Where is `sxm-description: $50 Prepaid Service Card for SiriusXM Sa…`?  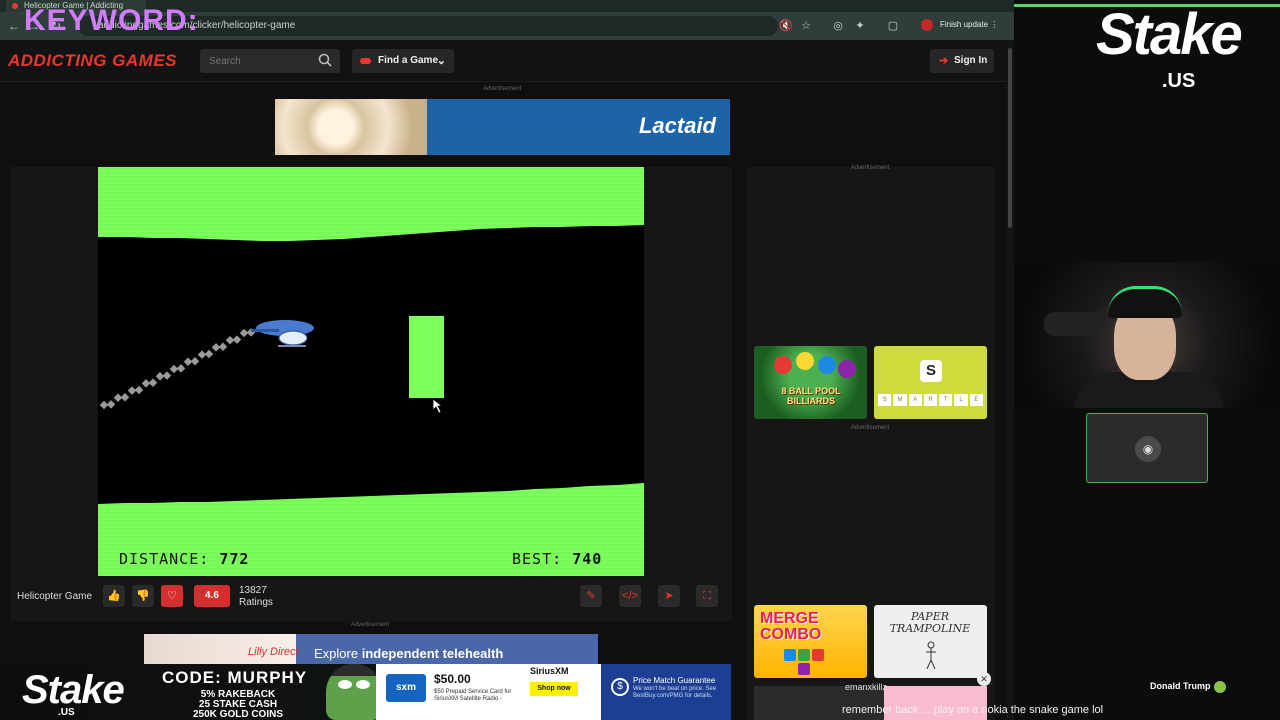
sxm-description: $50 Prepaid Service Card for SiriusXM Sa… is located at coordinates (473, 695).